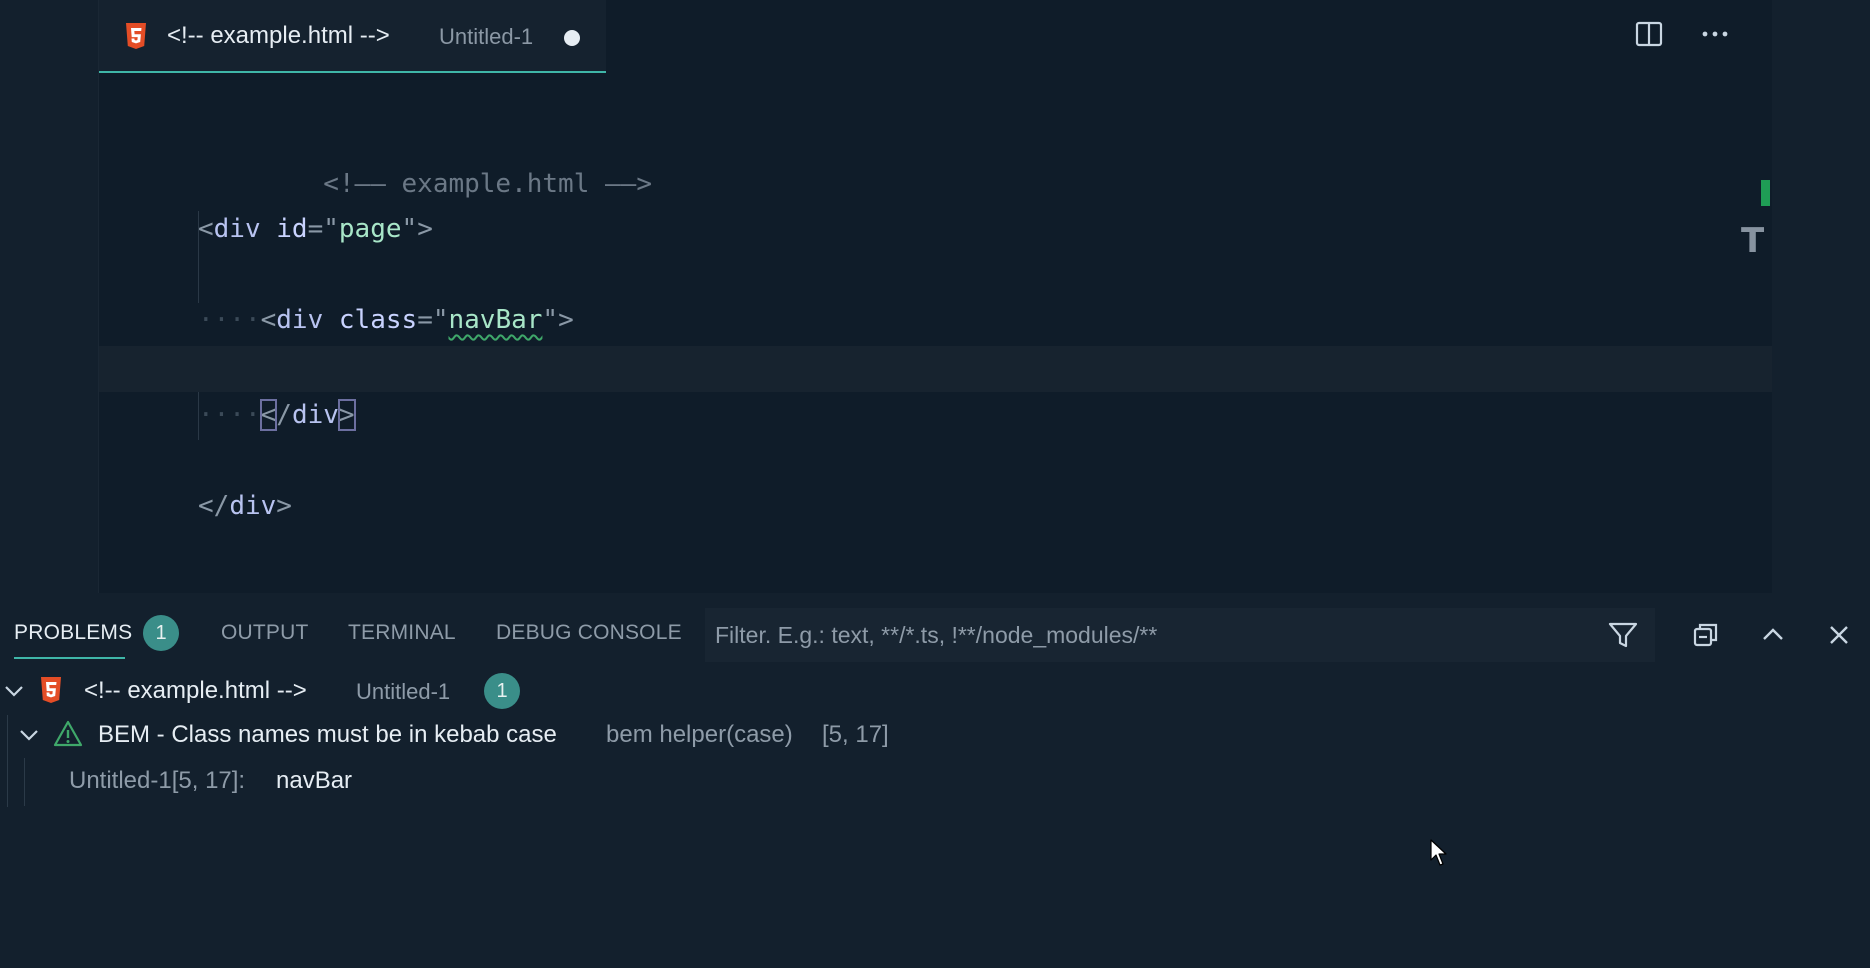 This screenshot has height=968, width=1870. I want to click on problem-file-path: Untitled-1, so click(403, 691).